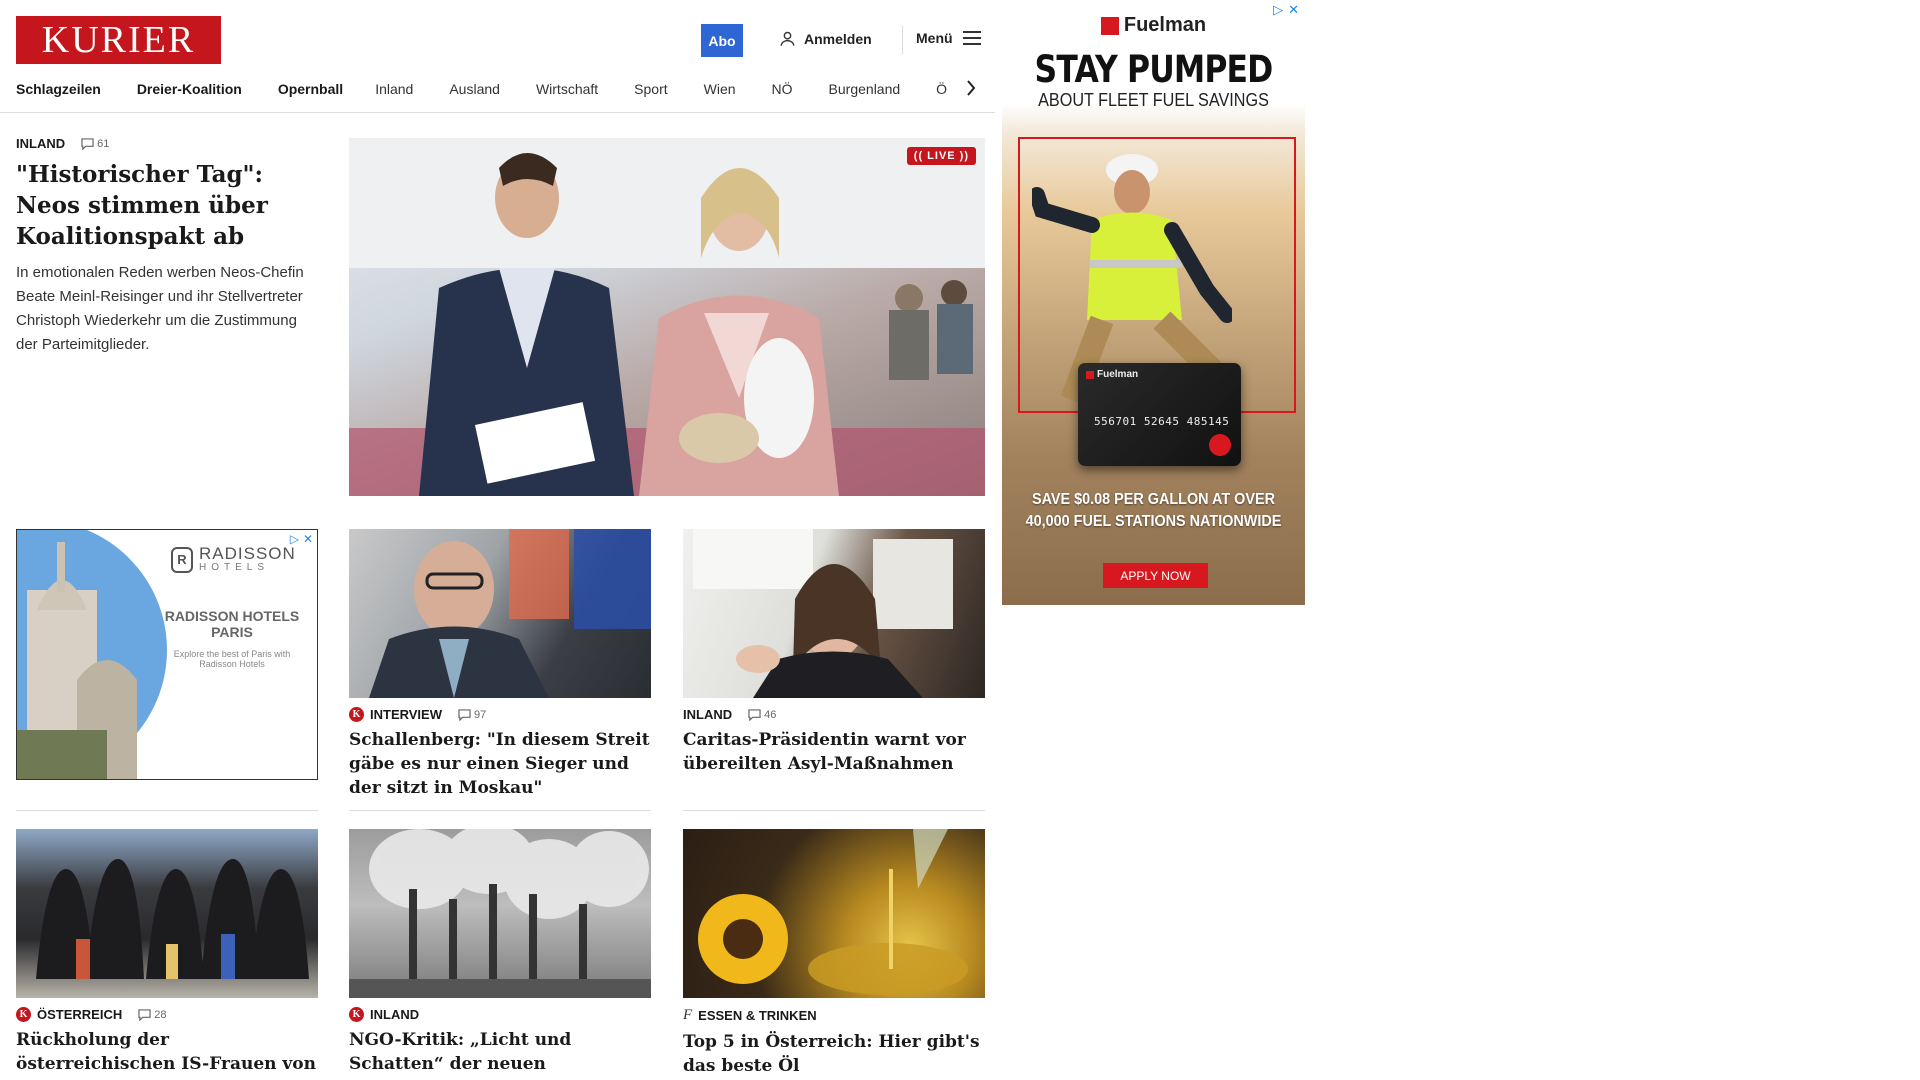 The width and height of the screenshot is (1920, 1080). I want to click on header-rule, so click(497, 112).